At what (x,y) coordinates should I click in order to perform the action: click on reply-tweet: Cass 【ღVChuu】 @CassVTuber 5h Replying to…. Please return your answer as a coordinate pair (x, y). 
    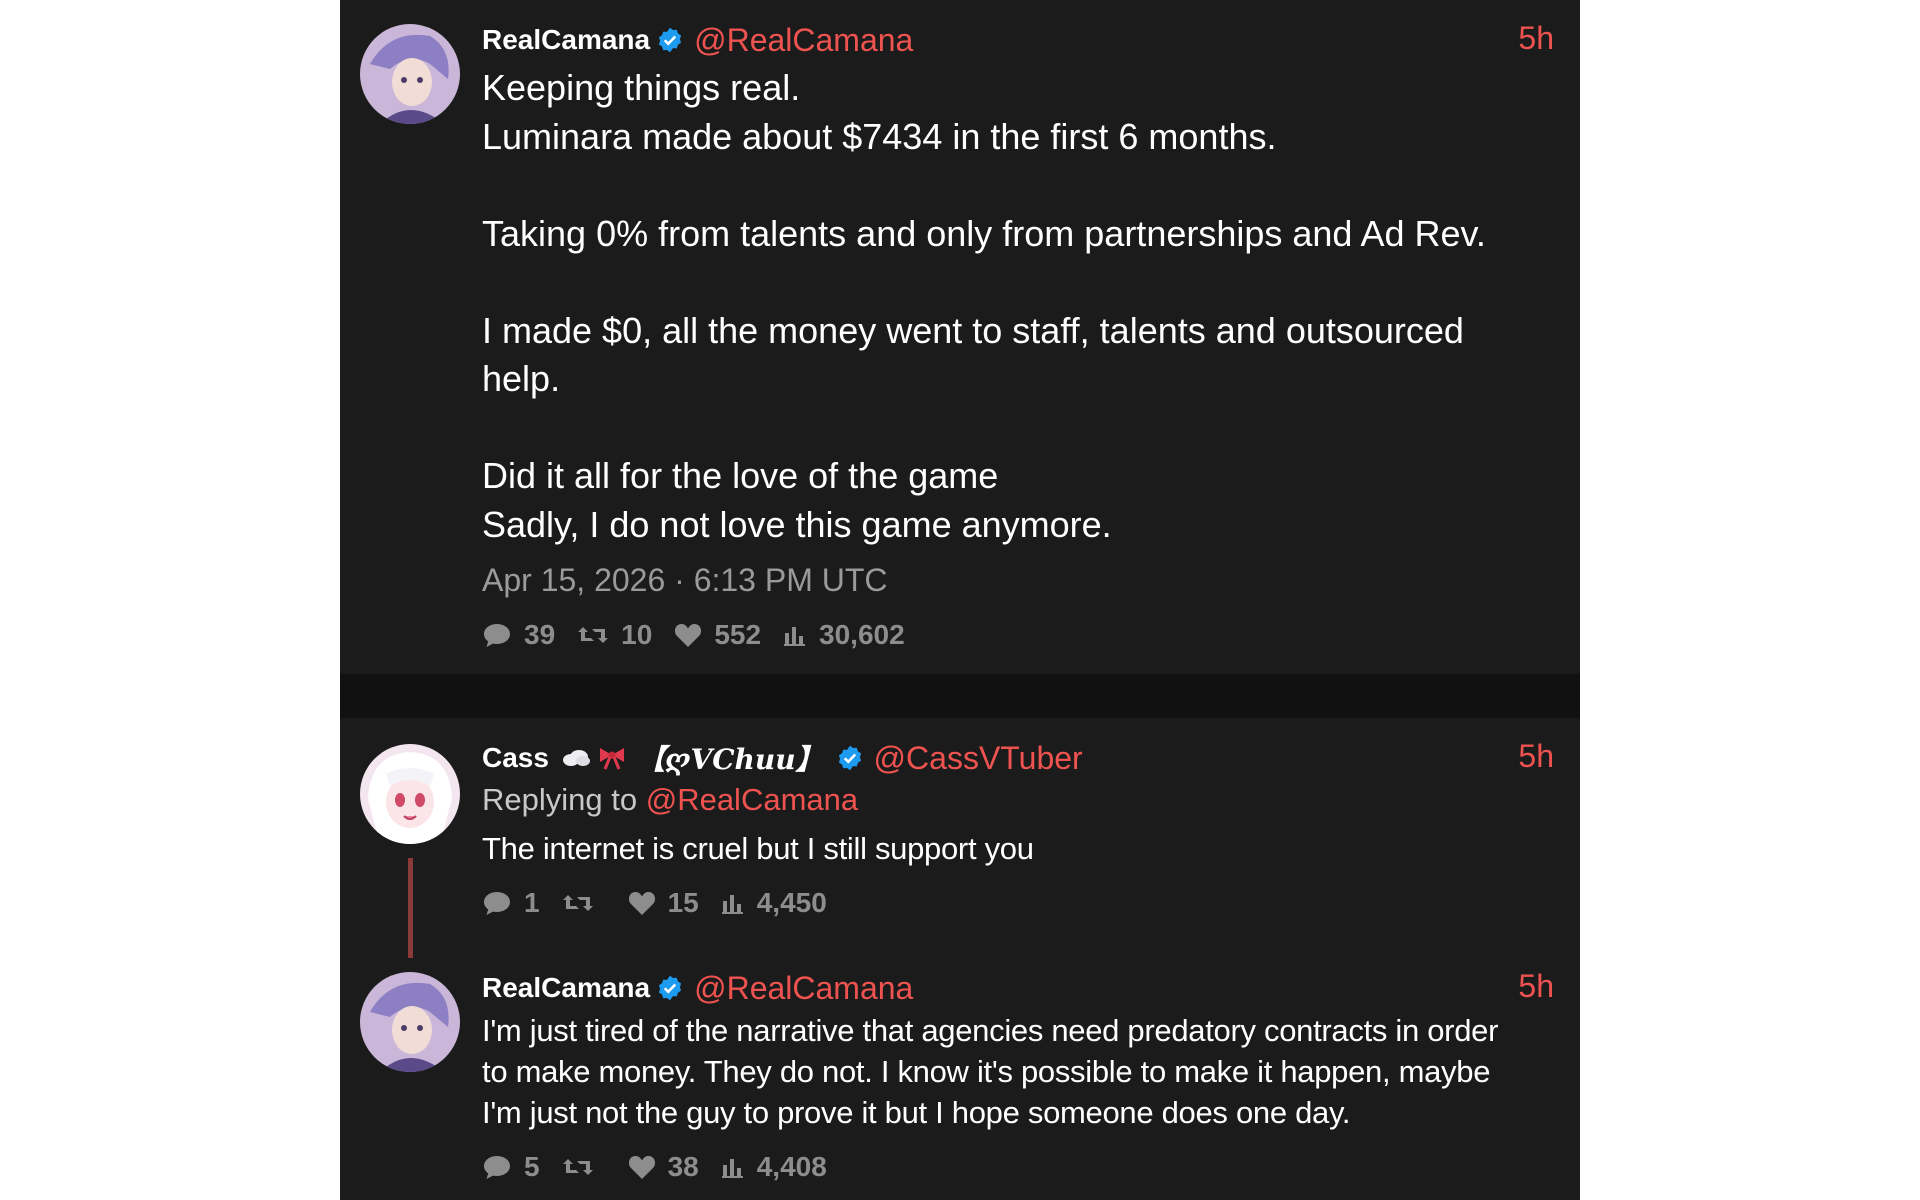
    Looking at the image, I should click on (960, 838).